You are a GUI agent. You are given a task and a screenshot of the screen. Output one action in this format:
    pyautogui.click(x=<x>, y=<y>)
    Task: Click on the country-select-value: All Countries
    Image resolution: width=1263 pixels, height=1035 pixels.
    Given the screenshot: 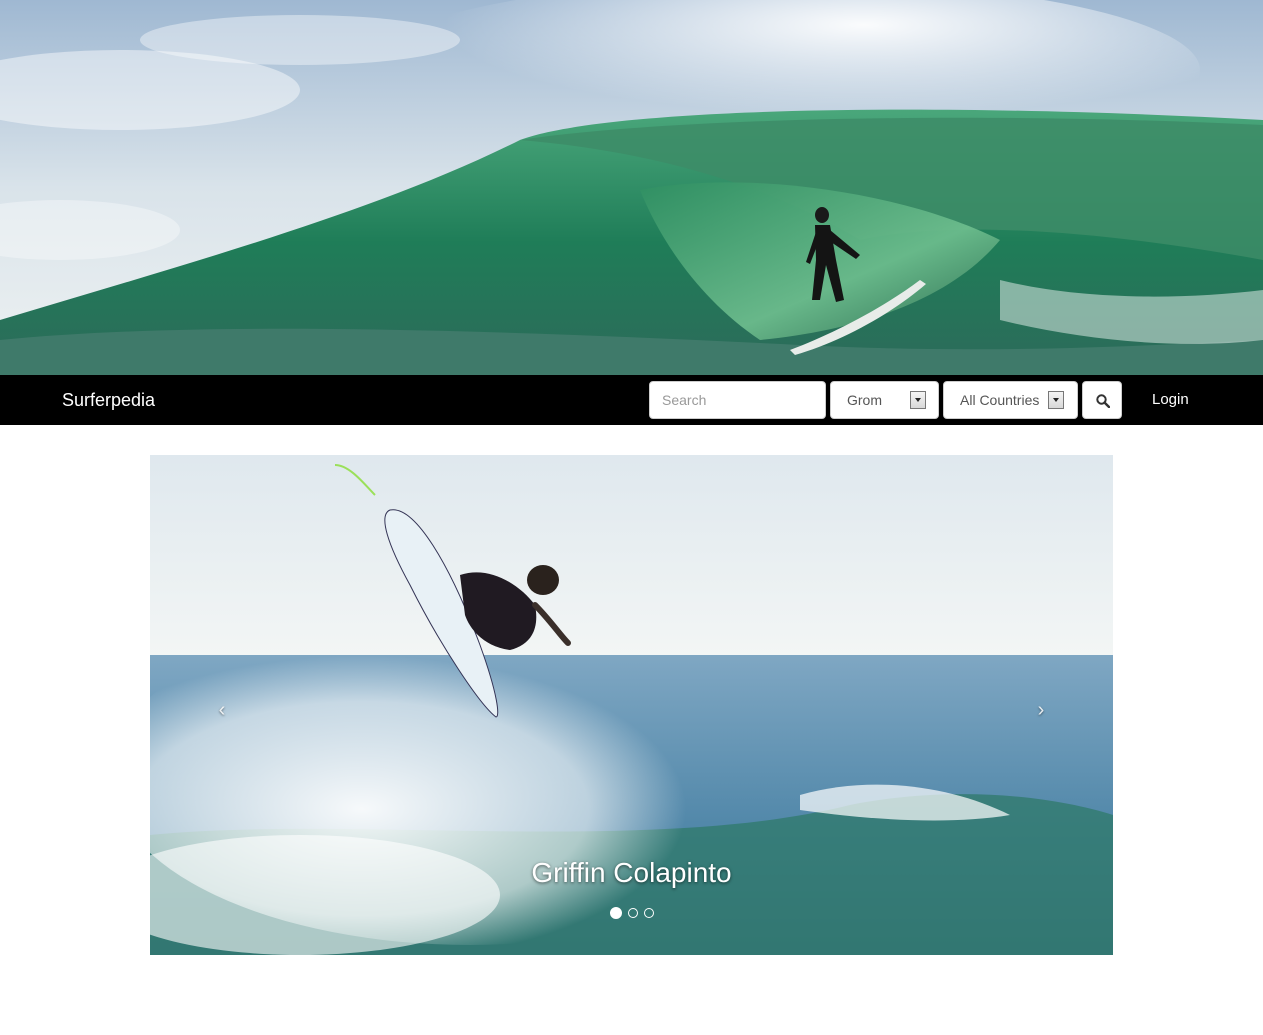 What is the action you would take?
    pyautogui.click(x=1000, y=400)
    